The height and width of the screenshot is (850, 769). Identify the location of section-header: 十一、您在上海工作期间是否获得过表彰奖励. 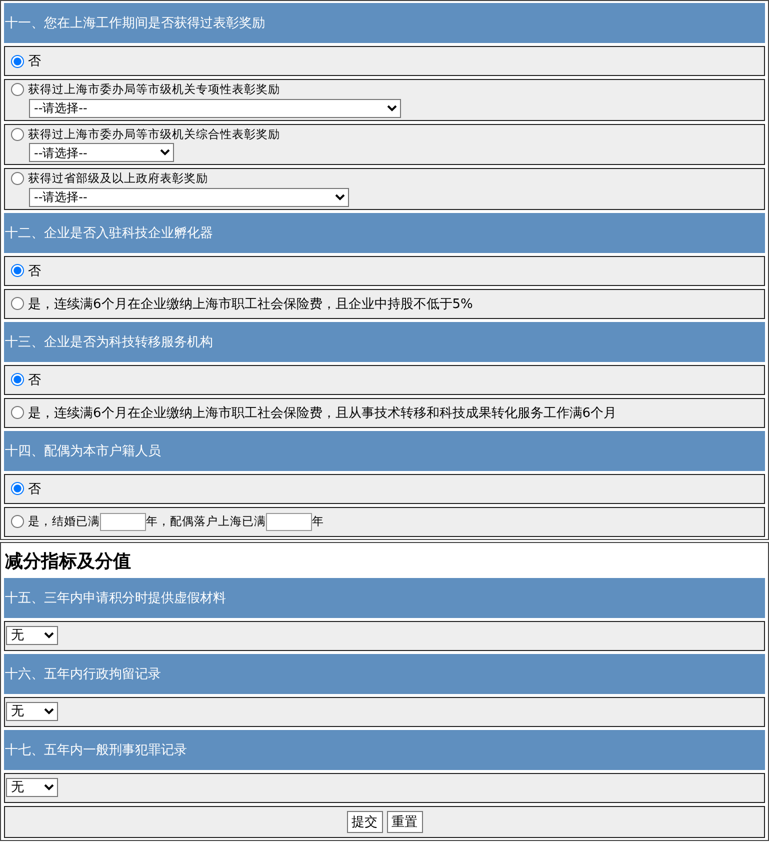
(384, 23).